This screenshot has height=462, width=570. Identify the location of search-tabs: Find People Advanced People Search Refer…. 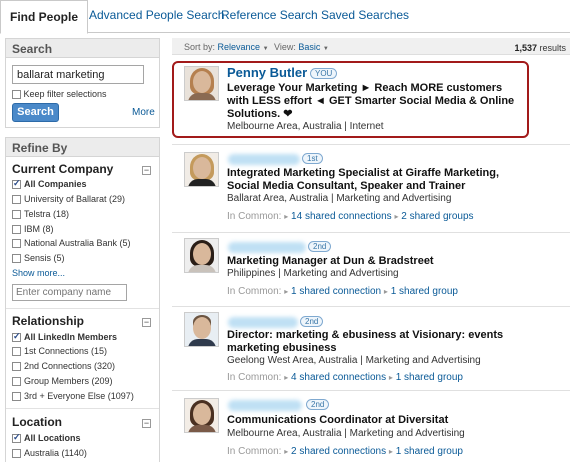
(285, 17).